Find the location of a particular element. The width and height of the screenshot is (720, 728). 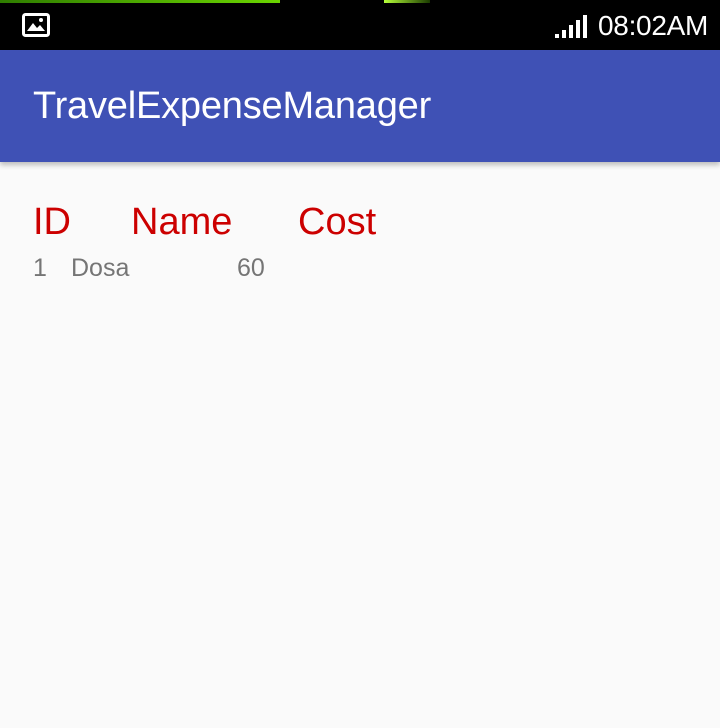

row-name-cell: Dosa is located at coordinates (100, 268).